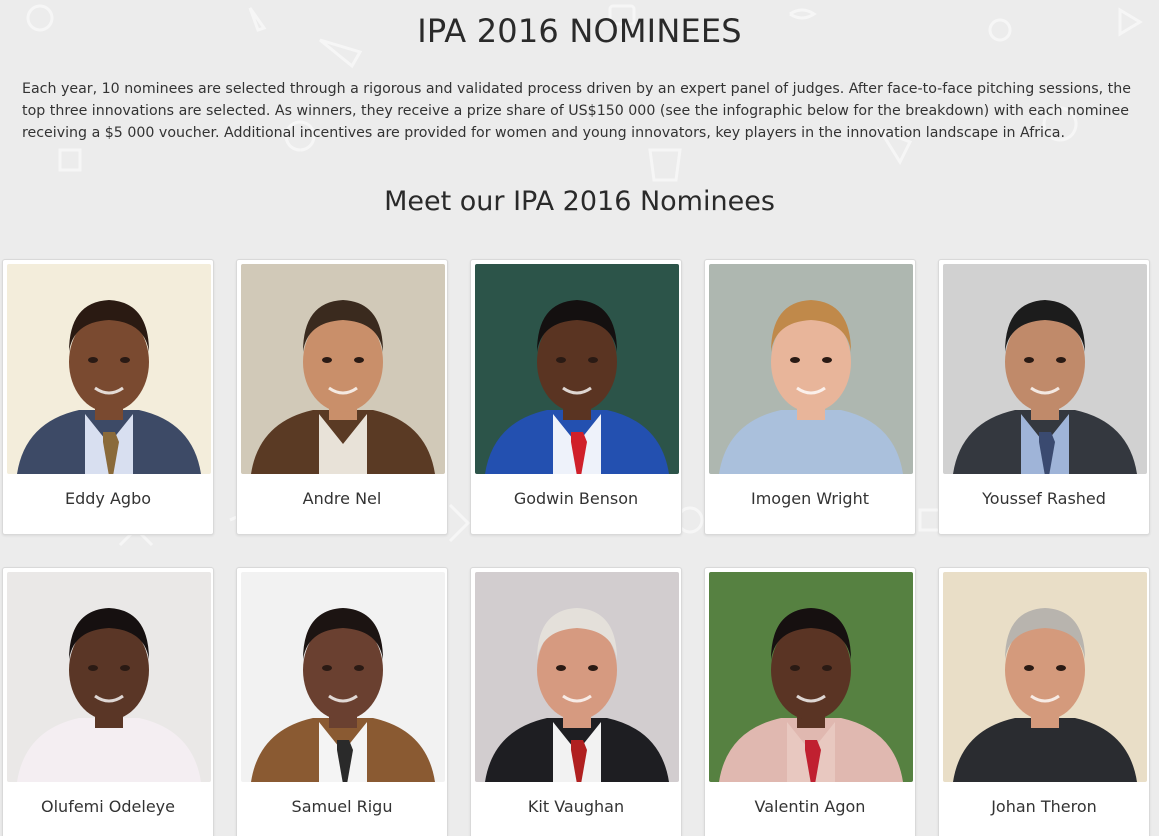 The width and height of the screenshot is (1159, 836). I want to click on nominee-name: Johan Theron, so click(1044, 806).